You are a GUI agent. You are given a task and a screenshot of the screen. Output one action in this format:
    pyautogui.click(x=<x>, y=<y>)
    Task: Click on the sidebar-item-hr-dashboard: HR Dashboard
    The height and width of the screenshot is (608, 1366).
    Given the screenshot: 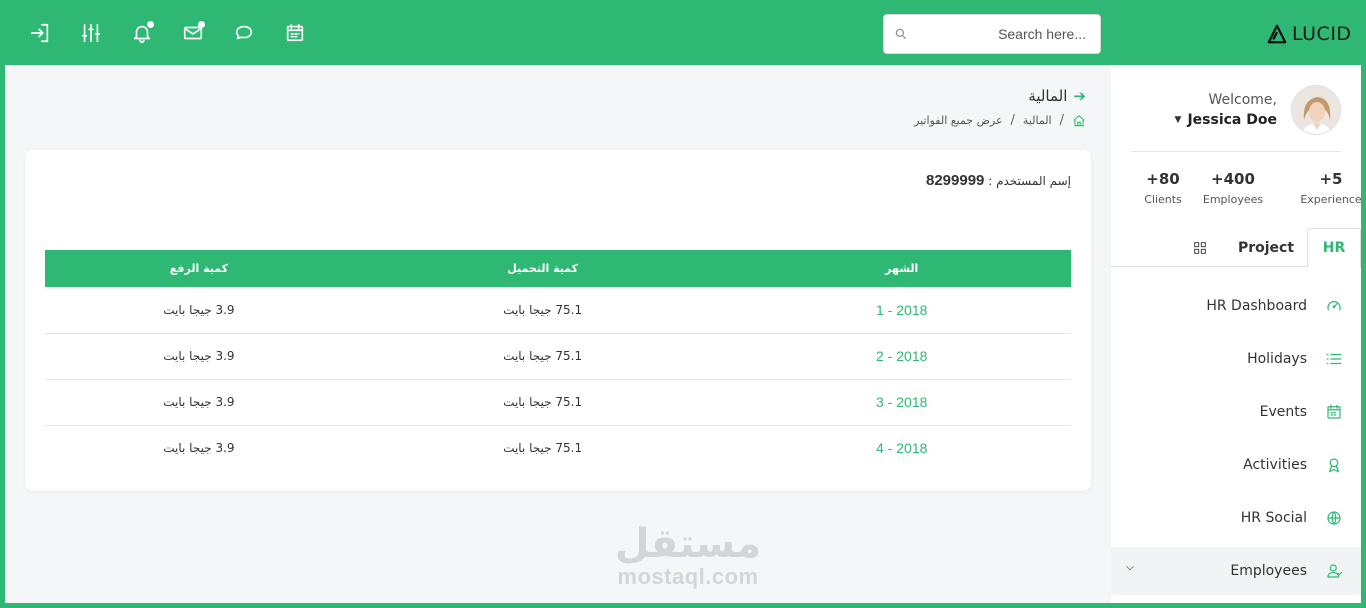 What is the action you would take?
    pyautogui.click(x=1236, y=306)
    